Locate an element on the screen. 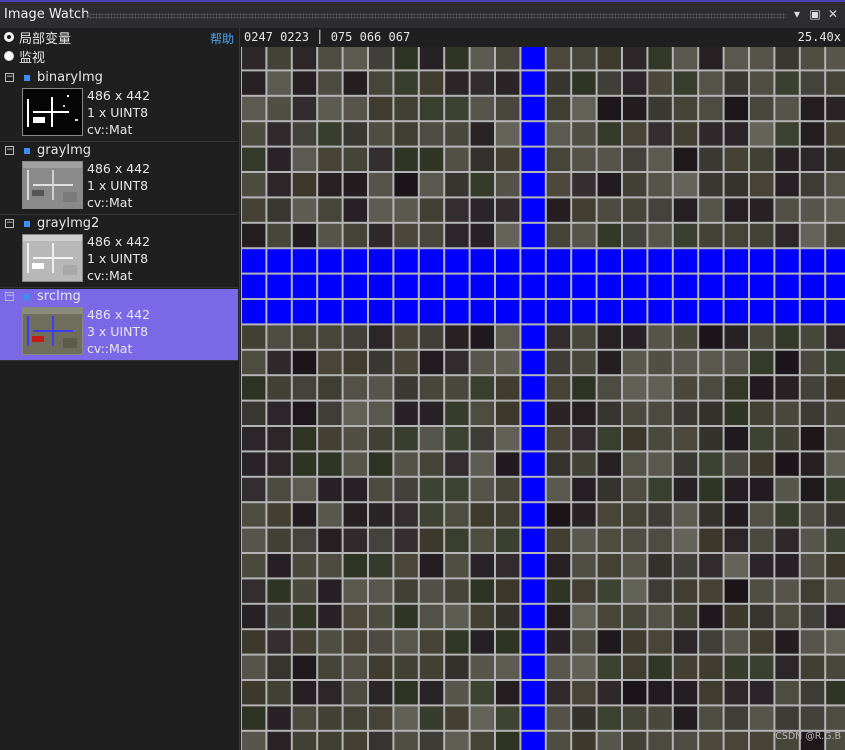  variable-item-grayimg: − grayImg 486 x 442 1 x UINT8 cv::Mat is located at coordinates (119, 179).